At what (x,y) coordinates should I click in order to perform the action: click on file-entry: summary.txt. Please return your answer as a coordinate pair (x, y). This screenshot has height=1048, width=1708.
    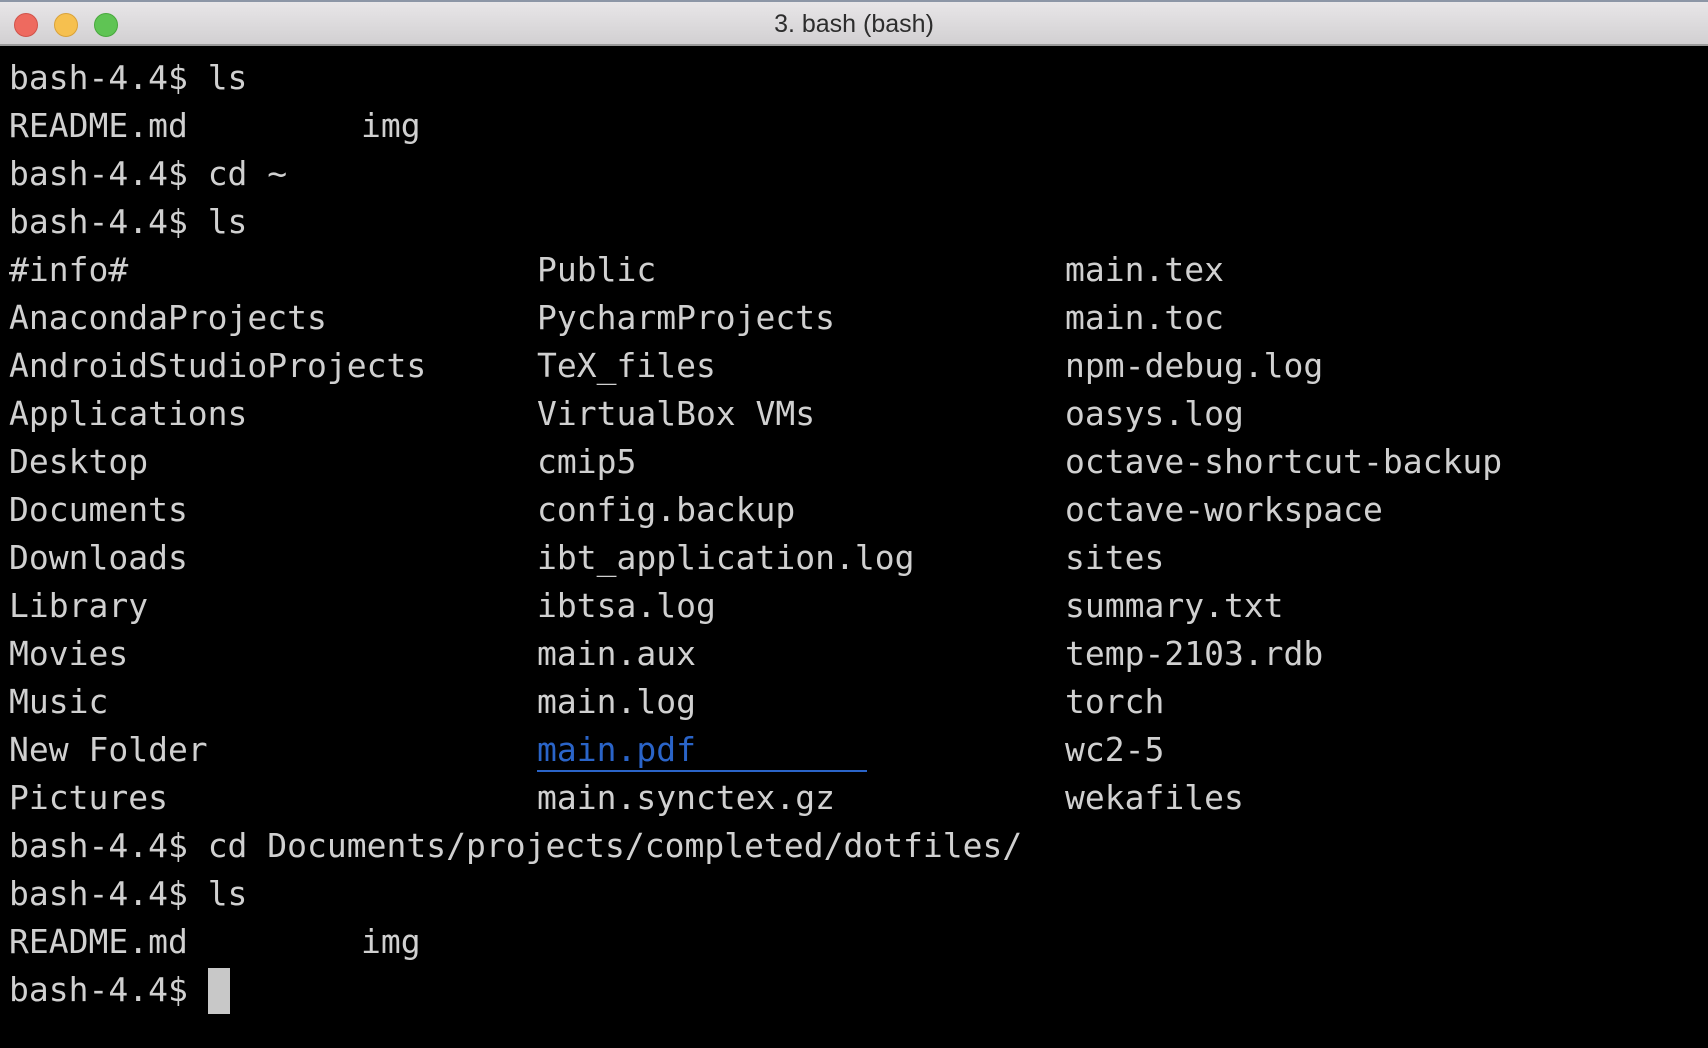
    Looking at the image, I should click on (1174, 605).